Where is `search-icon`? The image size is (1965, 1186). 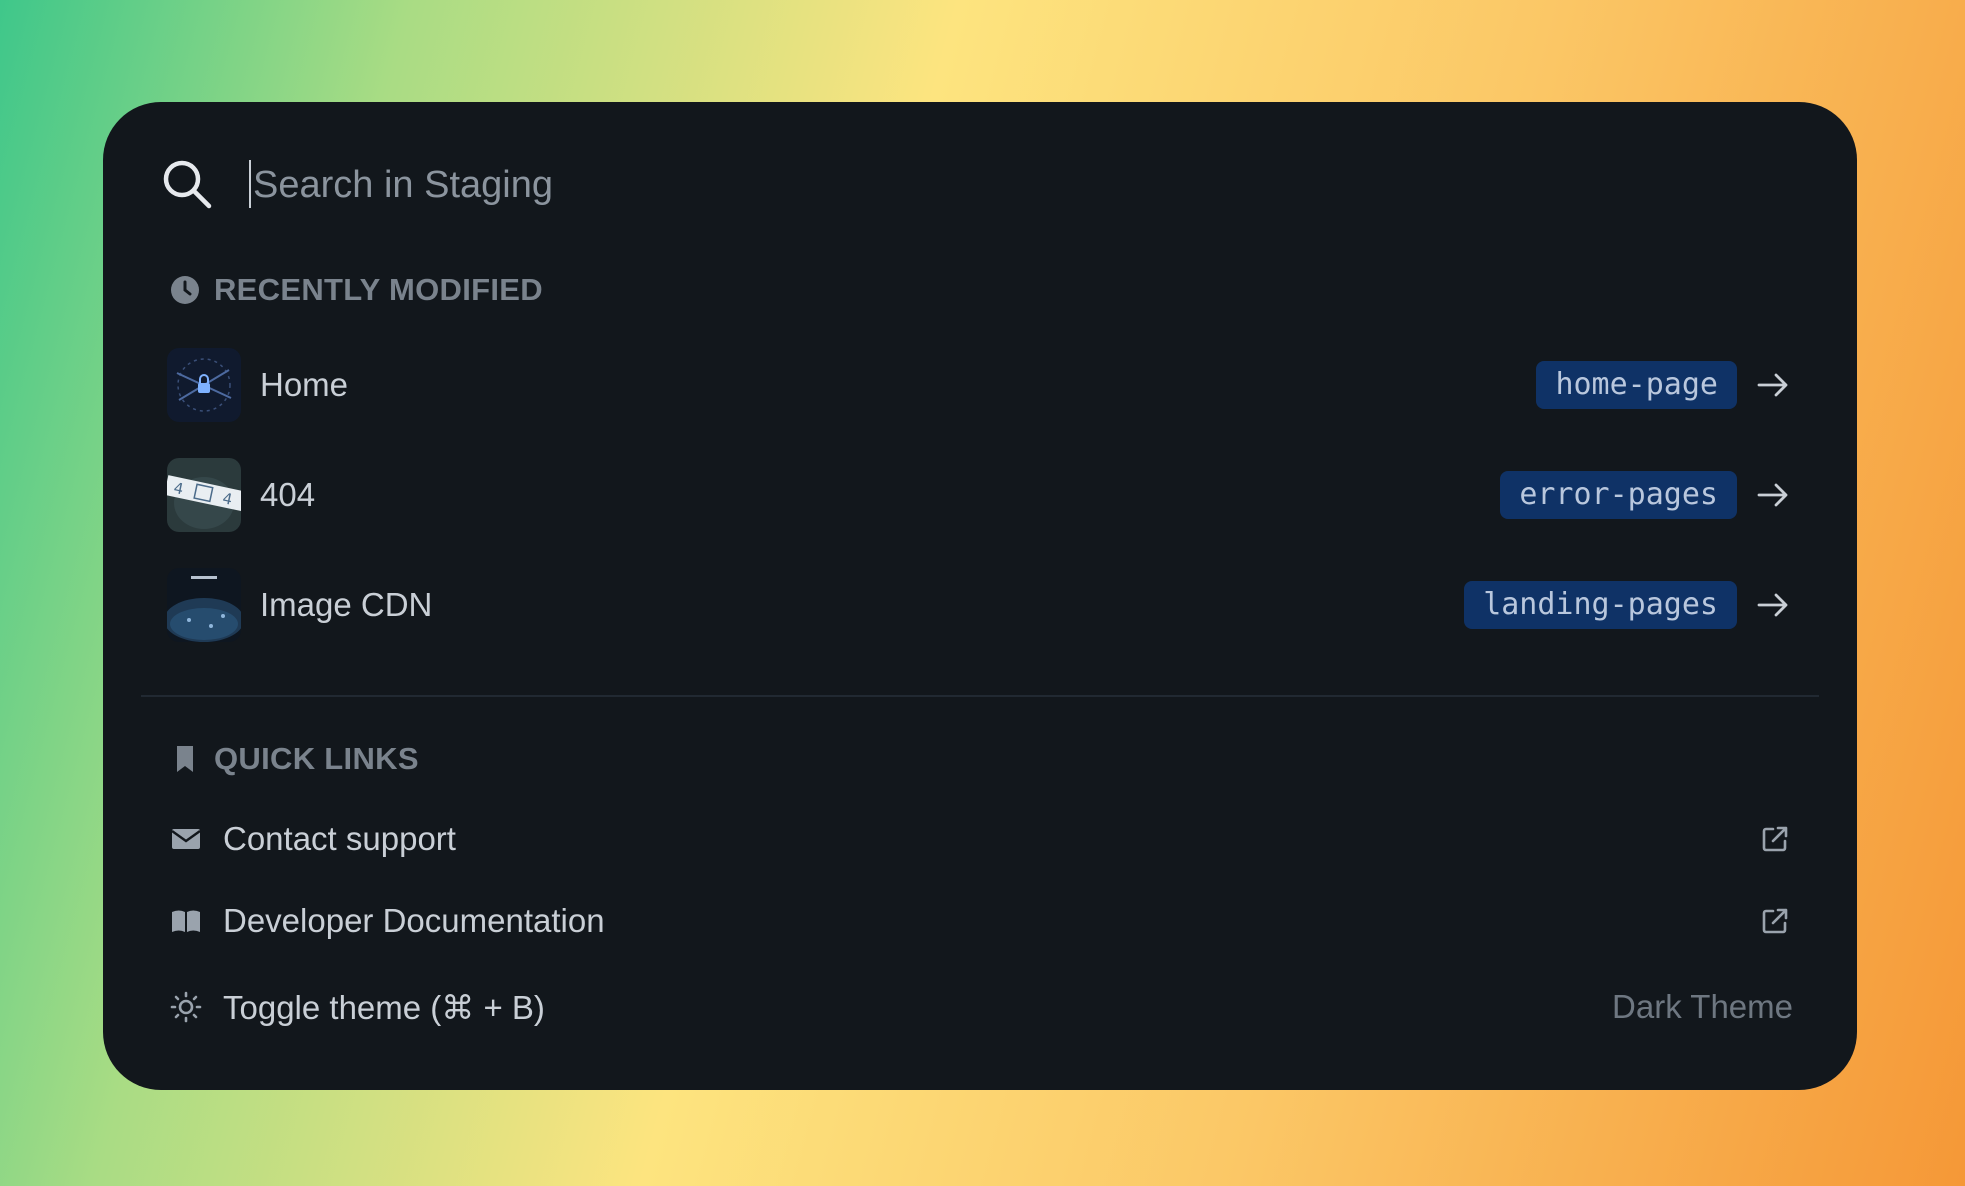
search-icon is located at coordinates (187, 184).